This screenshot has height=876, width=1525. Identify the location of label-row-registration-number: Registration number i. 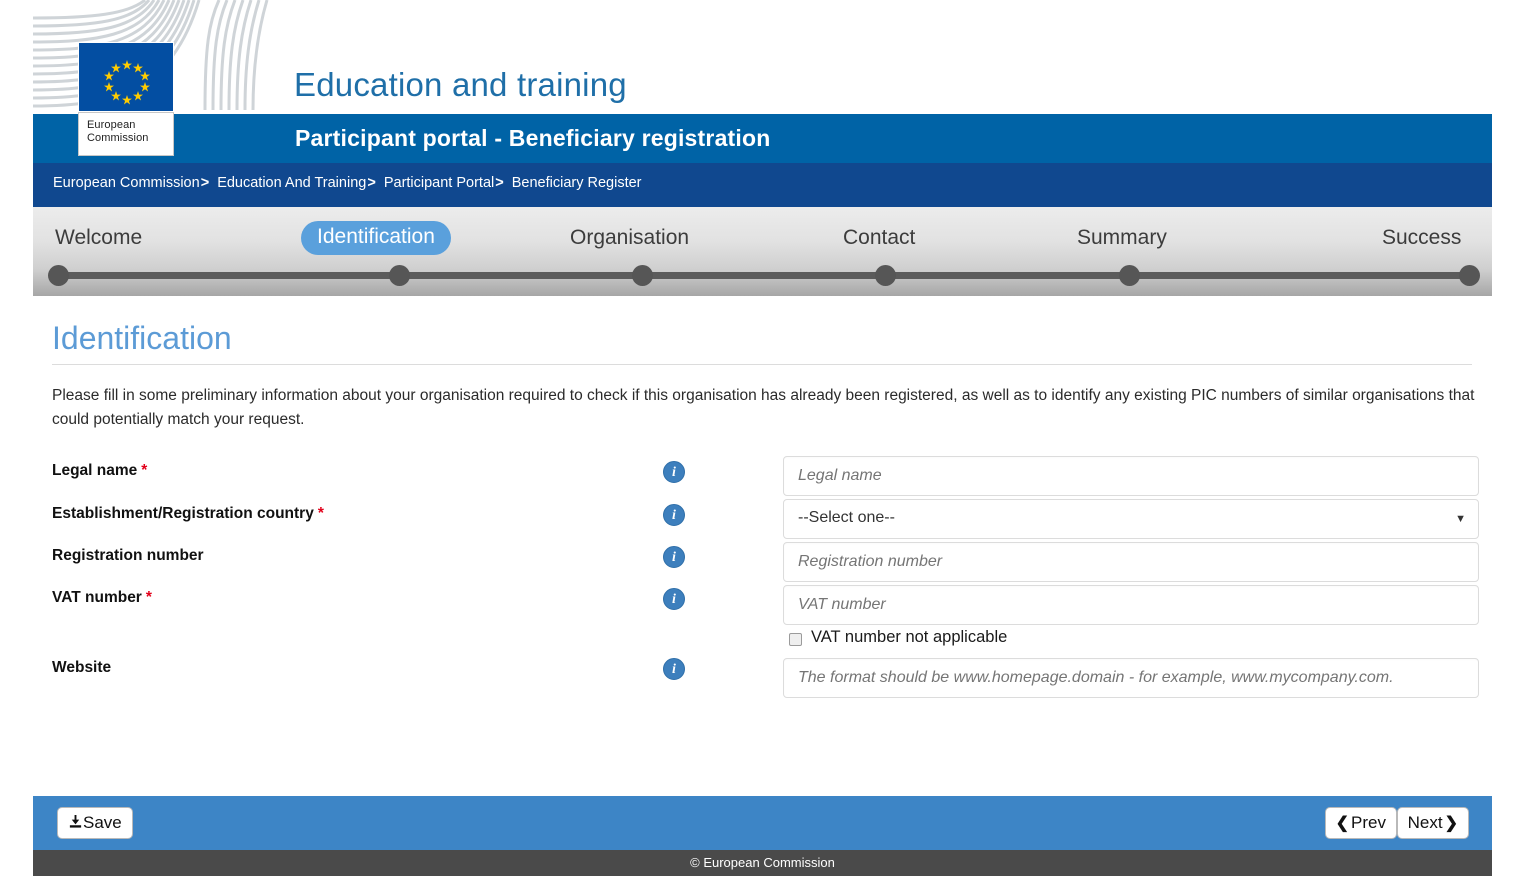
(392, 562).